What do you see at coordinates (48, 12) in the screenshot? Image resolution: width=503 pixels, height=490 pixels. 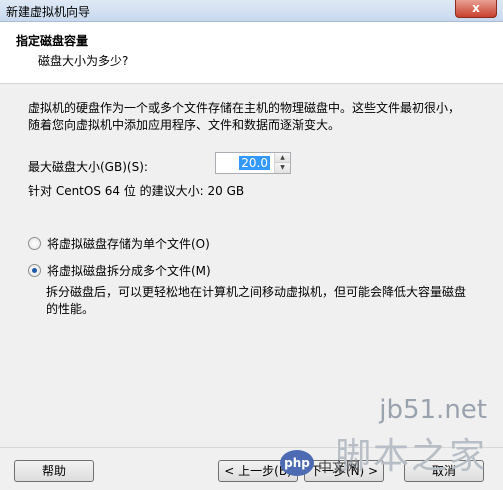 I see `window-title: 新建虚拟机向导` at bounding box center [48, 12].